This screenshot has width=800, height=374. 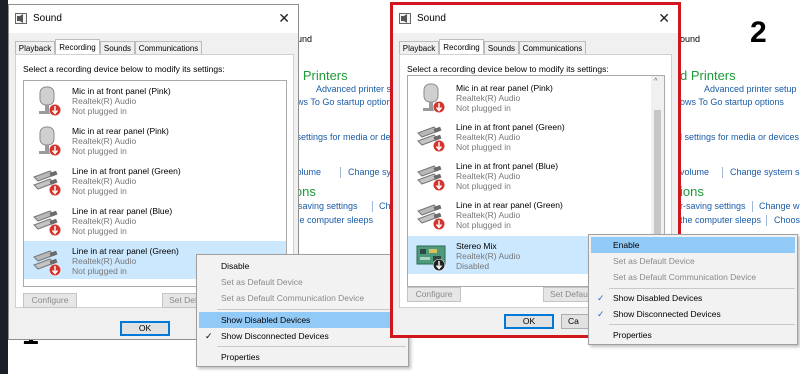 I want to click on step-number-2: 2, so click(x=758, y=32).